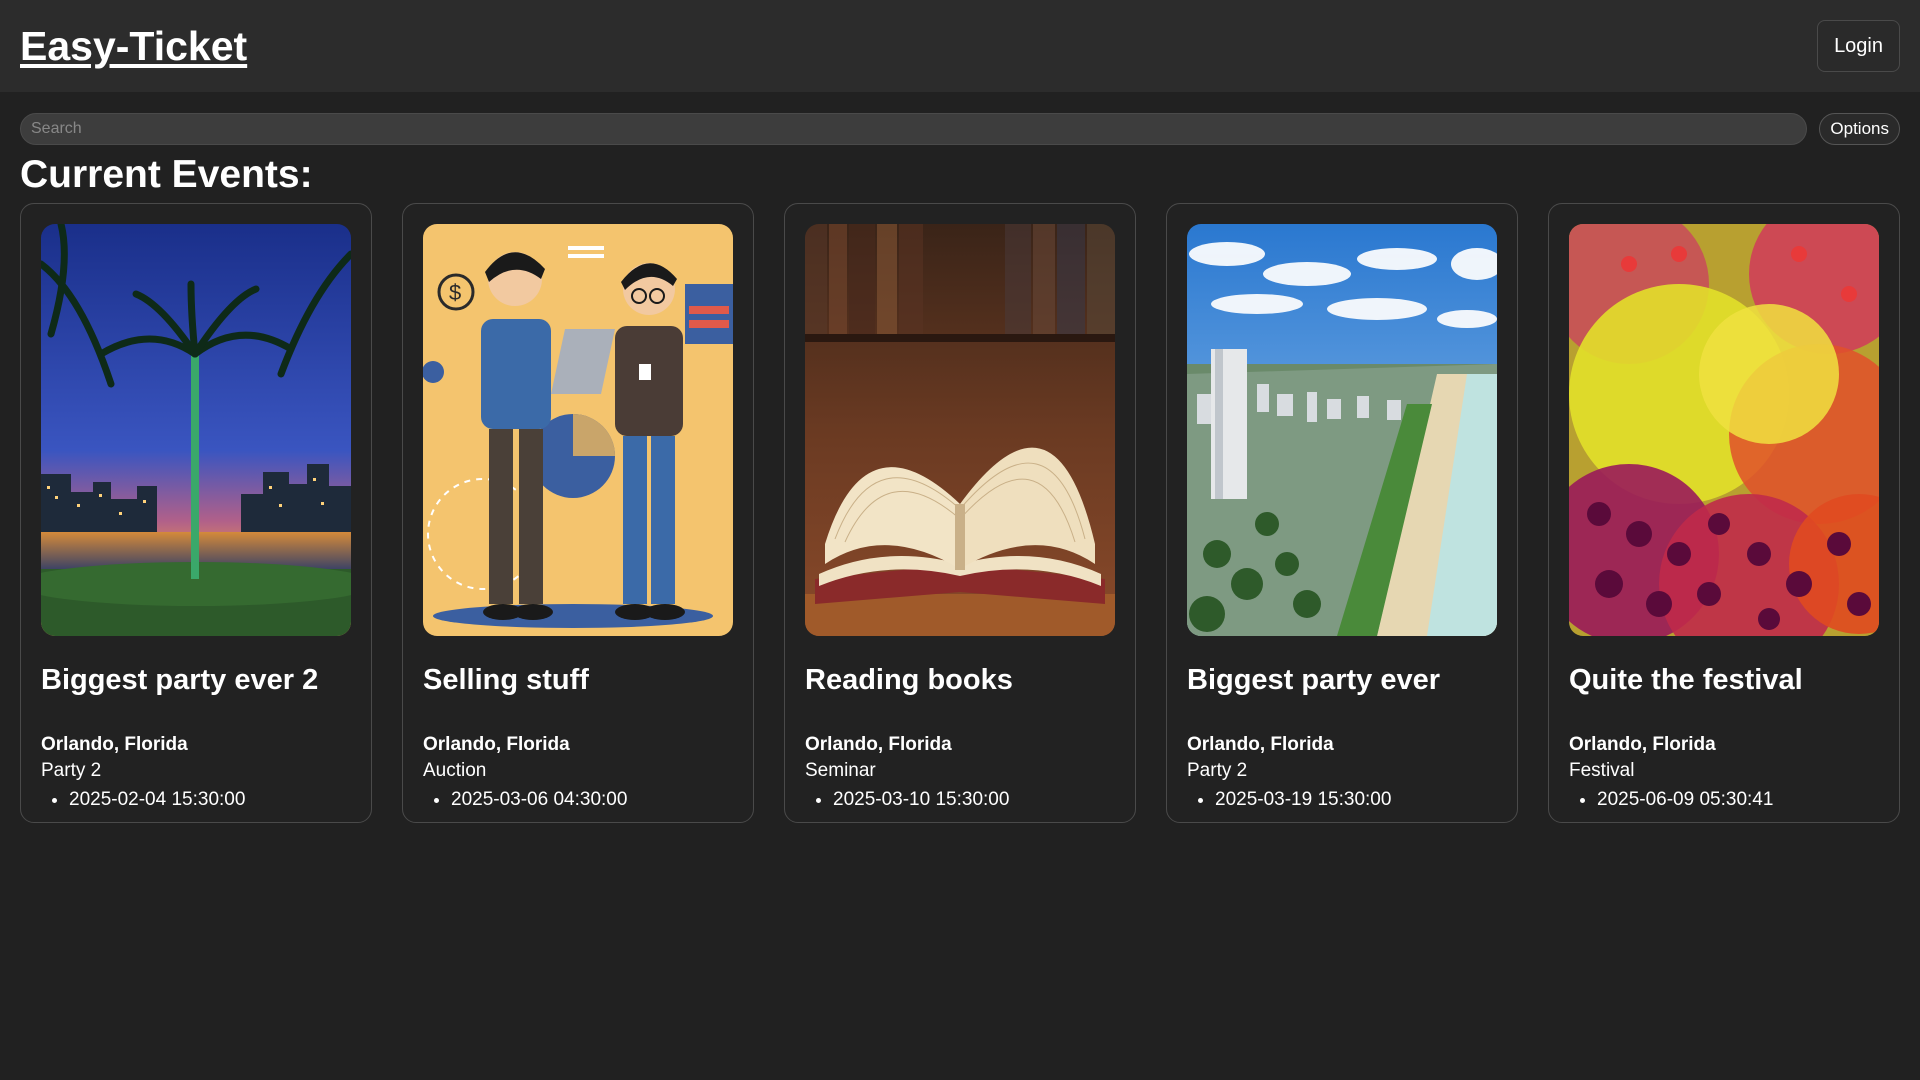  I want to click on login-button: Login, so click(1858, 46).